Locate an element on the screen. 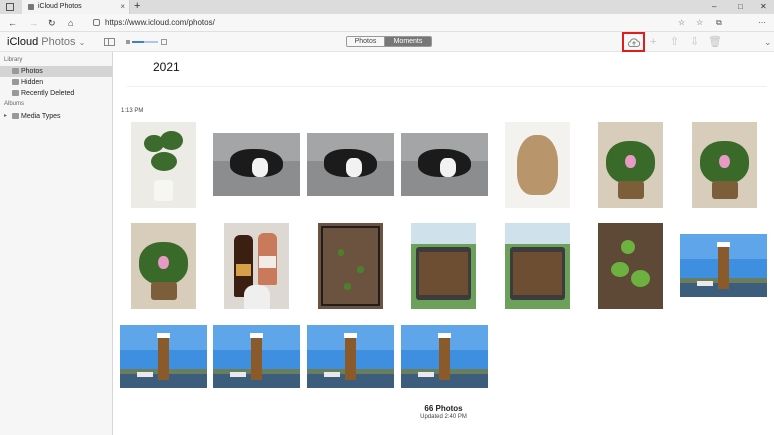 The image size is (774, 435). divider is located at coordinates (447, 86).